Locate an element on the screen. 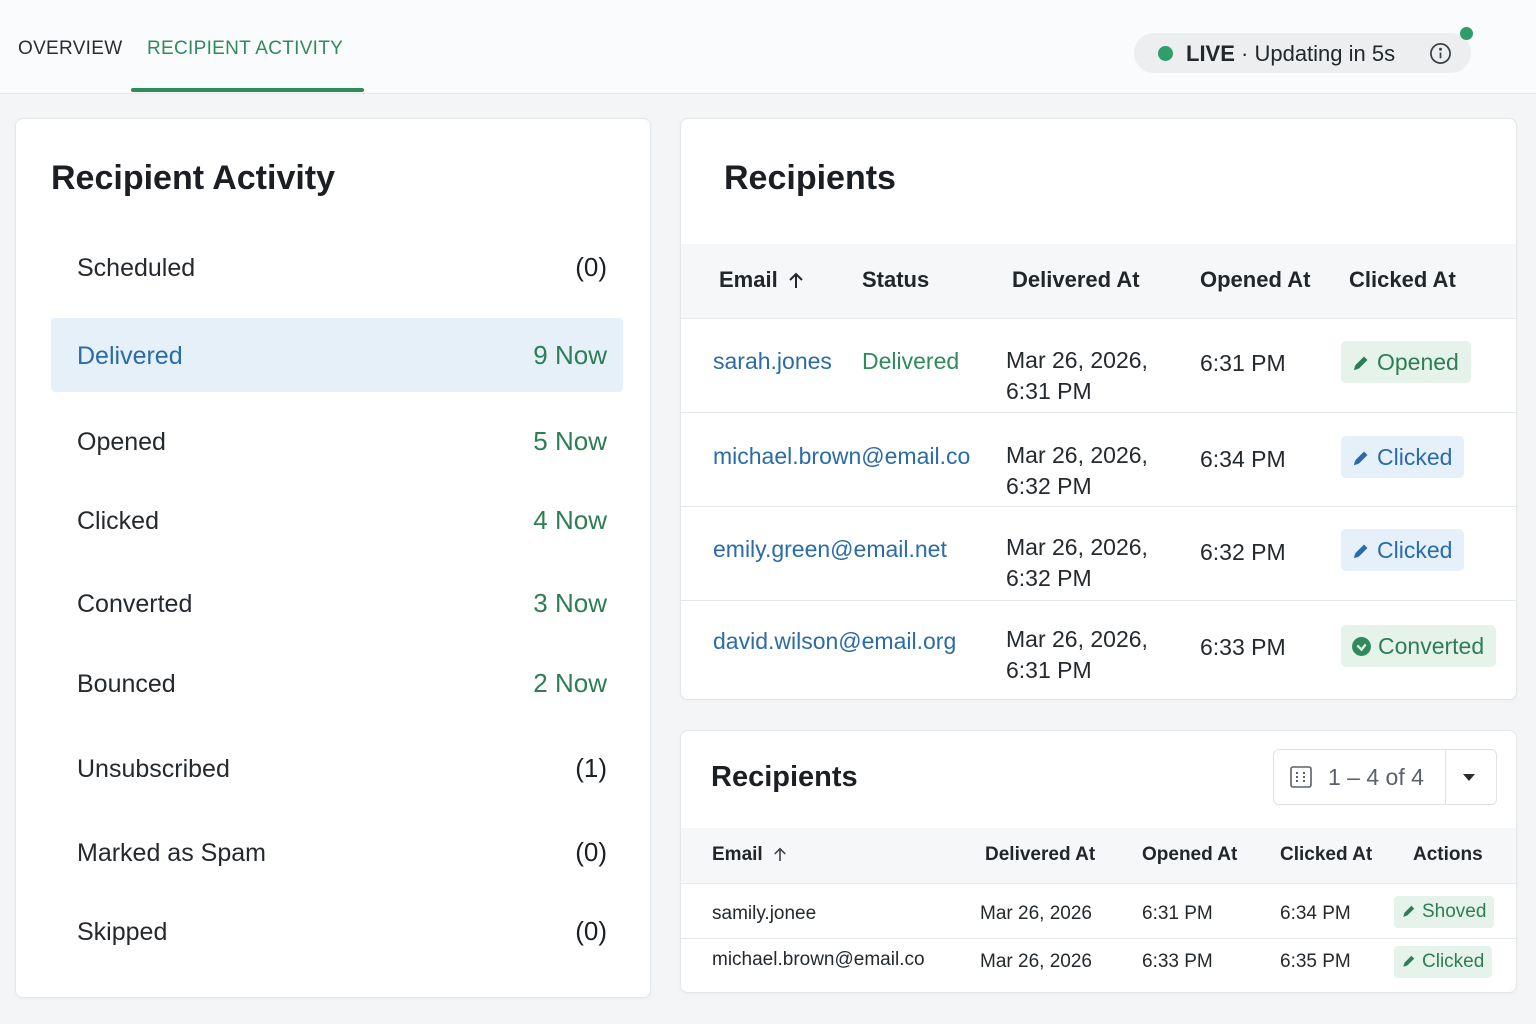  activity-count: 4 Now is located at coordinates (570, 520).